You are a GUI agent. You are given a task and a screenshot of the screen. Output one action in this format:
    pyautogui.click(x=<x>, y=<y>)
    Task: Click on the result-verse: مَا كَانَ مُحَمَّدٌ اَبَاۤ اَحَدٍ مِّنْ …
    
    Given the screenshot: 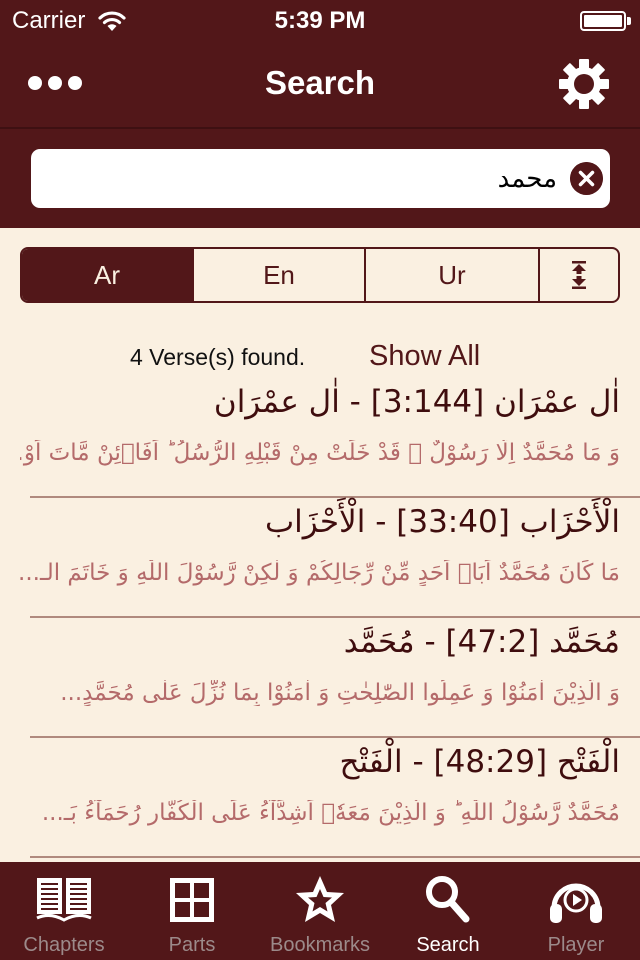 What is the action you would take?
    pyautogui.click(x=320, y=573)
    